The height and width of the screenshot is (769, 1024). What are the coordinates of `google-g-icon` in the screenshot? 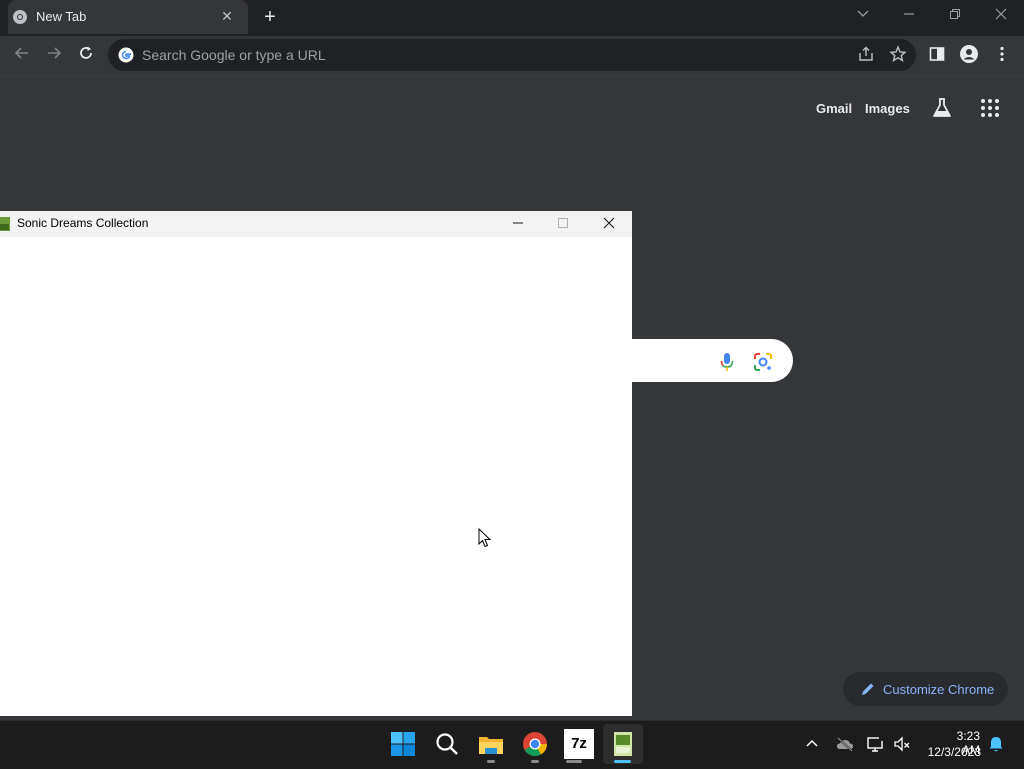 It's located at (126, 55).